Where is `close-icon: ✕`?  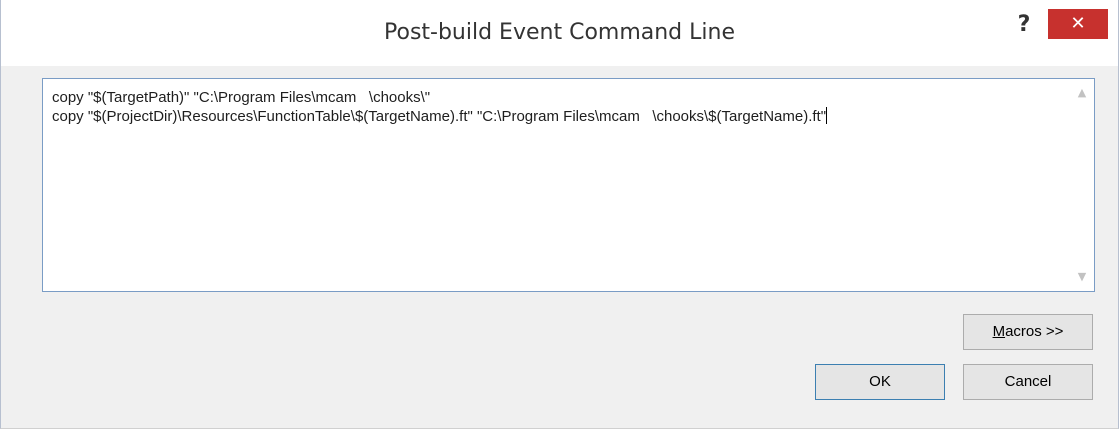 close-icon: ✕ is located at coordinates (1078, 23).